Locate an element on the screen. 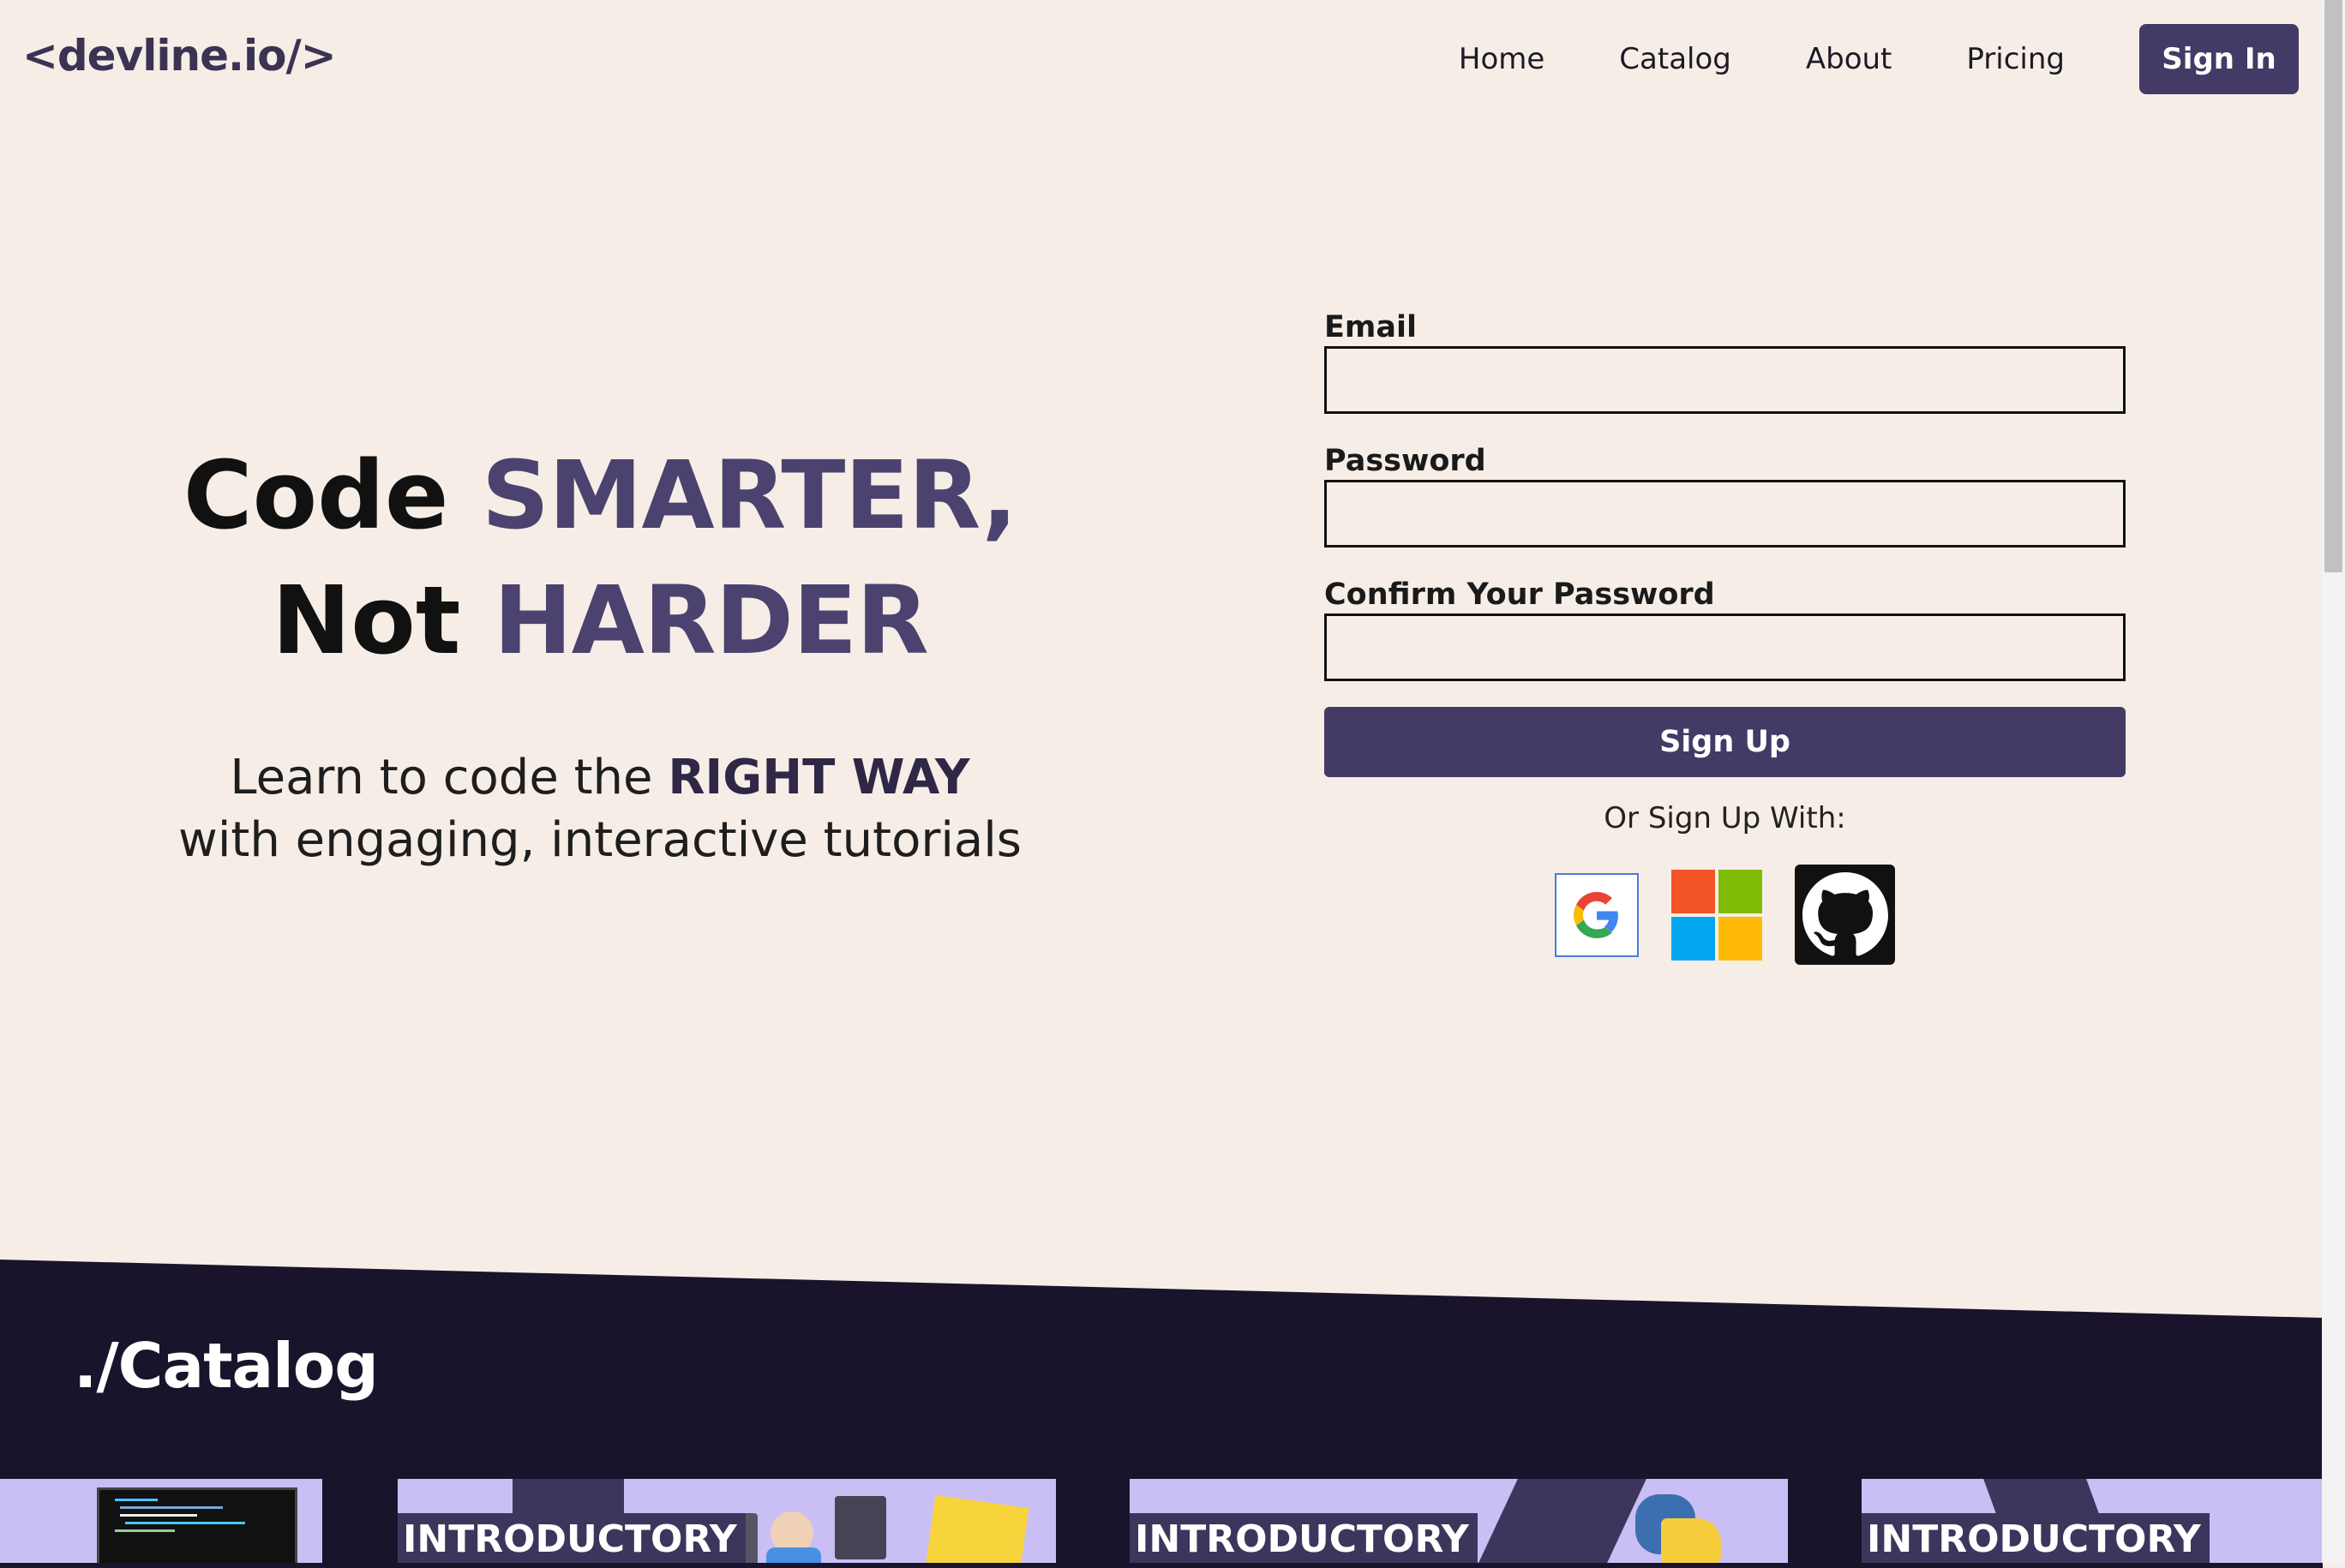 This screenshot has height=1568, width=2345. nav-home-link: Home is located at coordinates (1501, 59).